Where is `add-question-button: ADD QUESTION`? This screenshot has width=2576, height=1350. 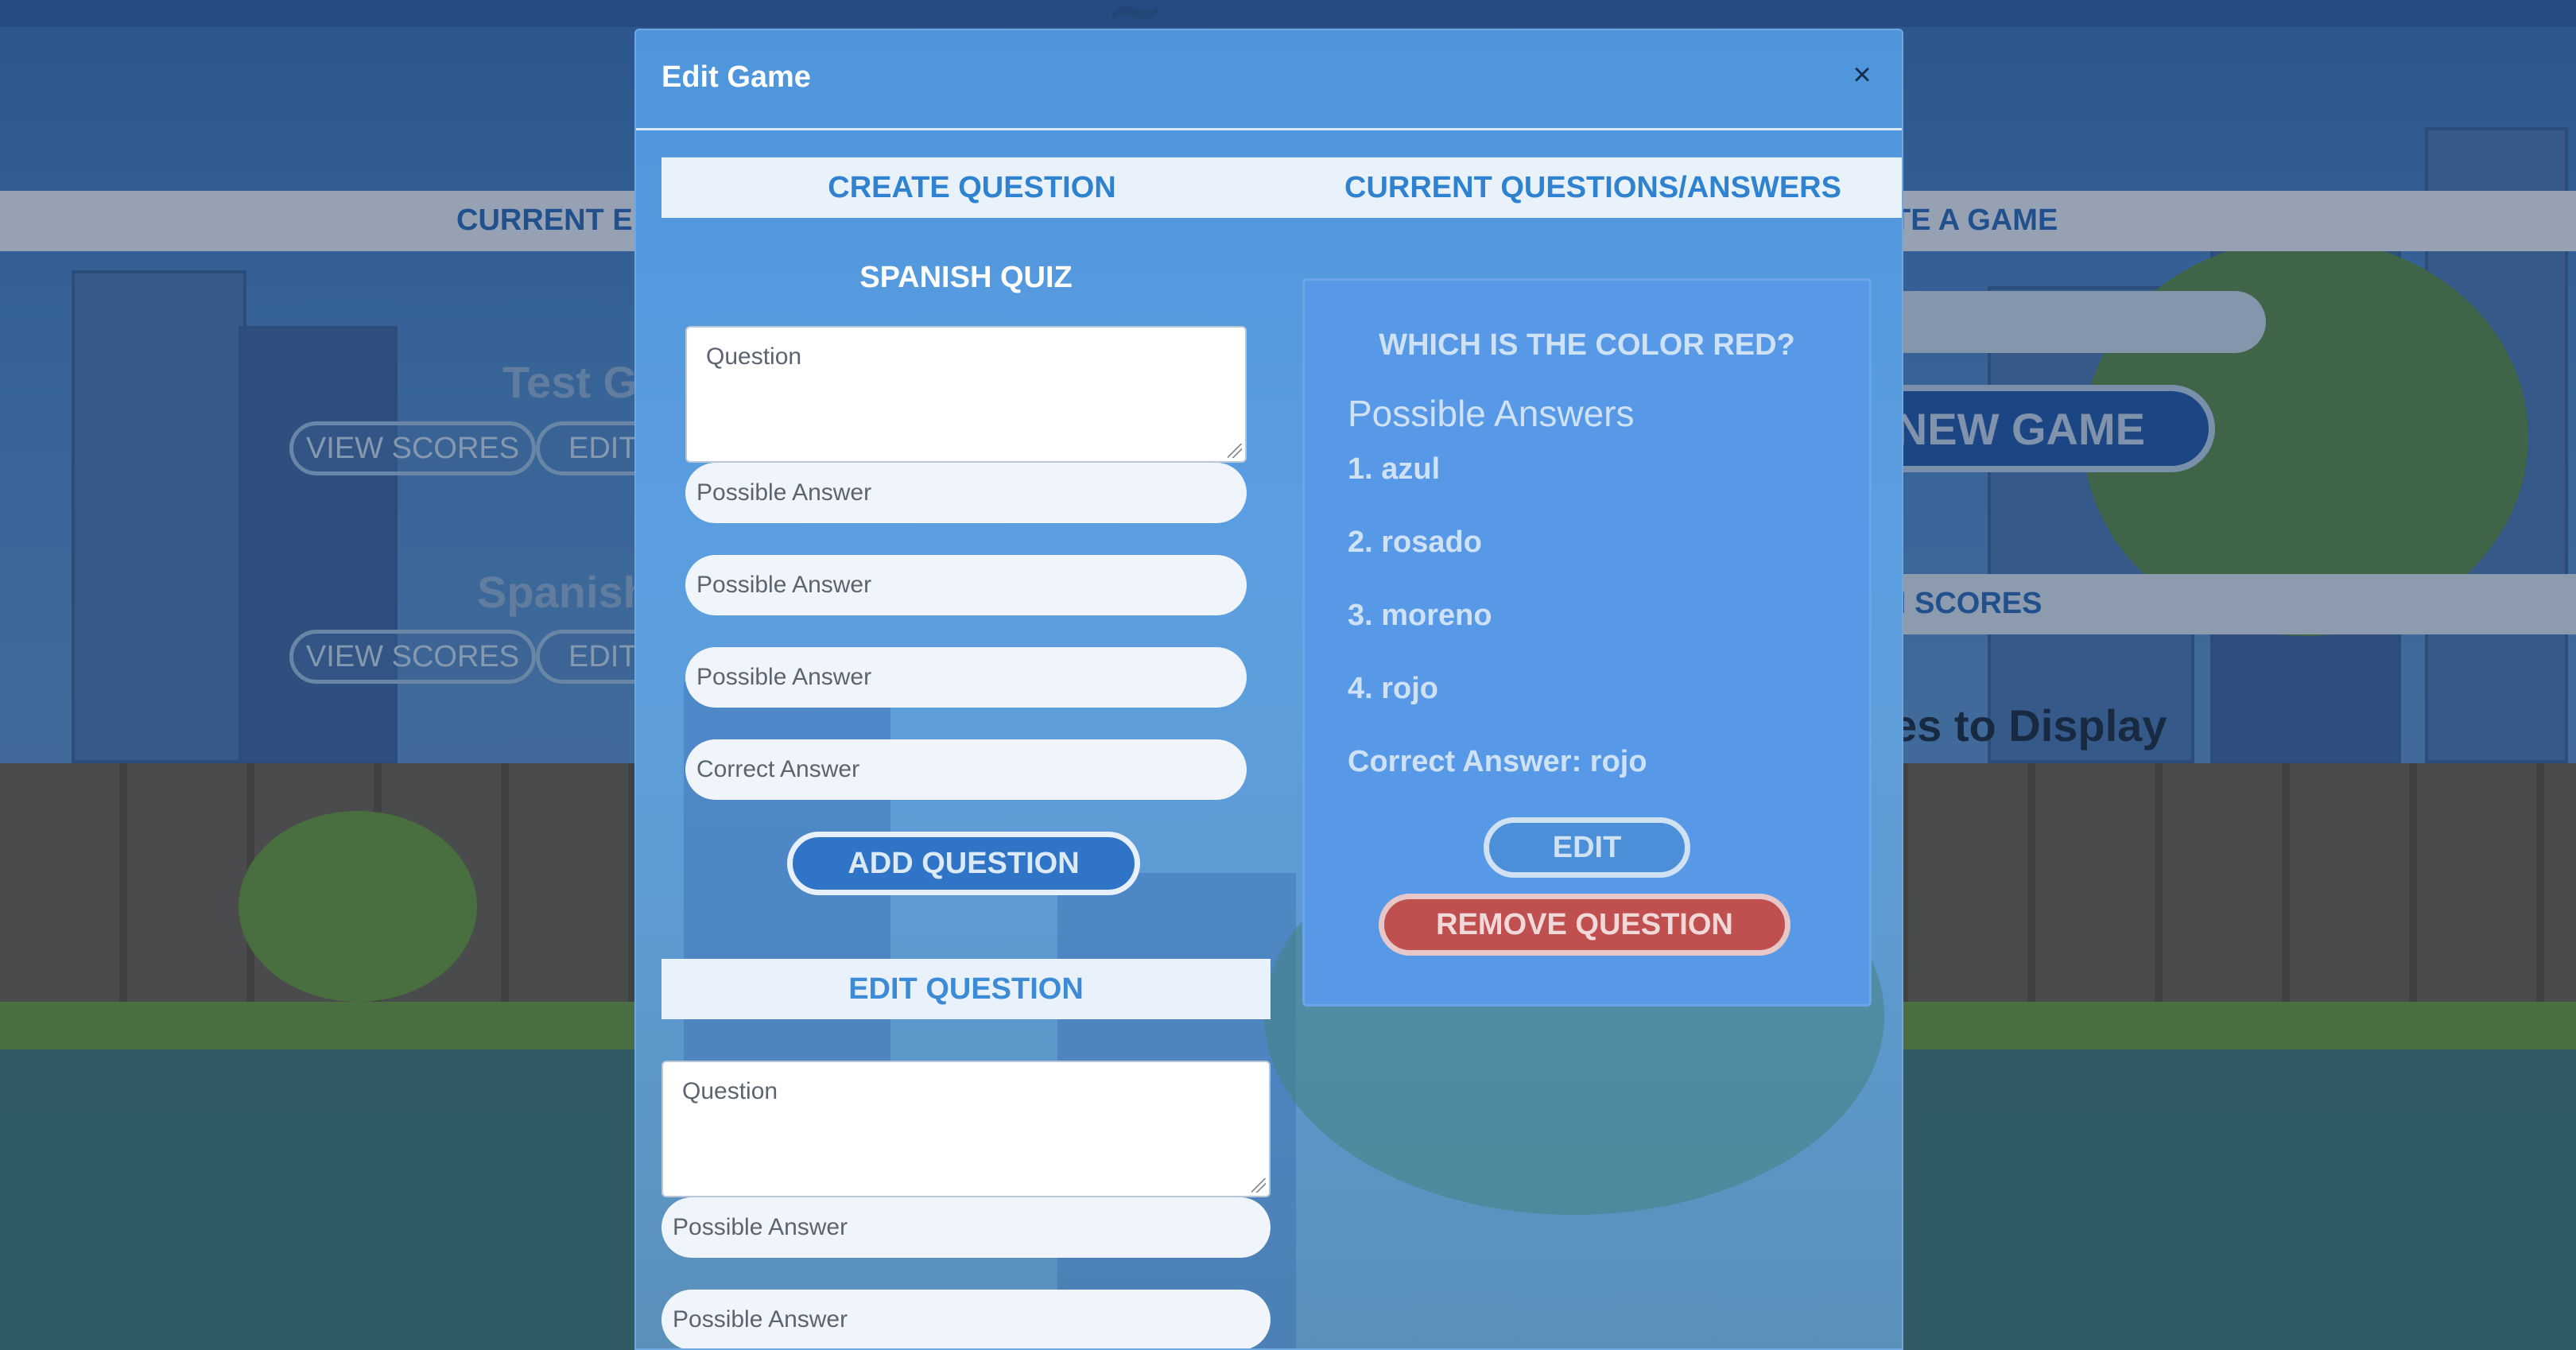 add-question-button: ADD QUESTION is located at coordinates (963, 863).